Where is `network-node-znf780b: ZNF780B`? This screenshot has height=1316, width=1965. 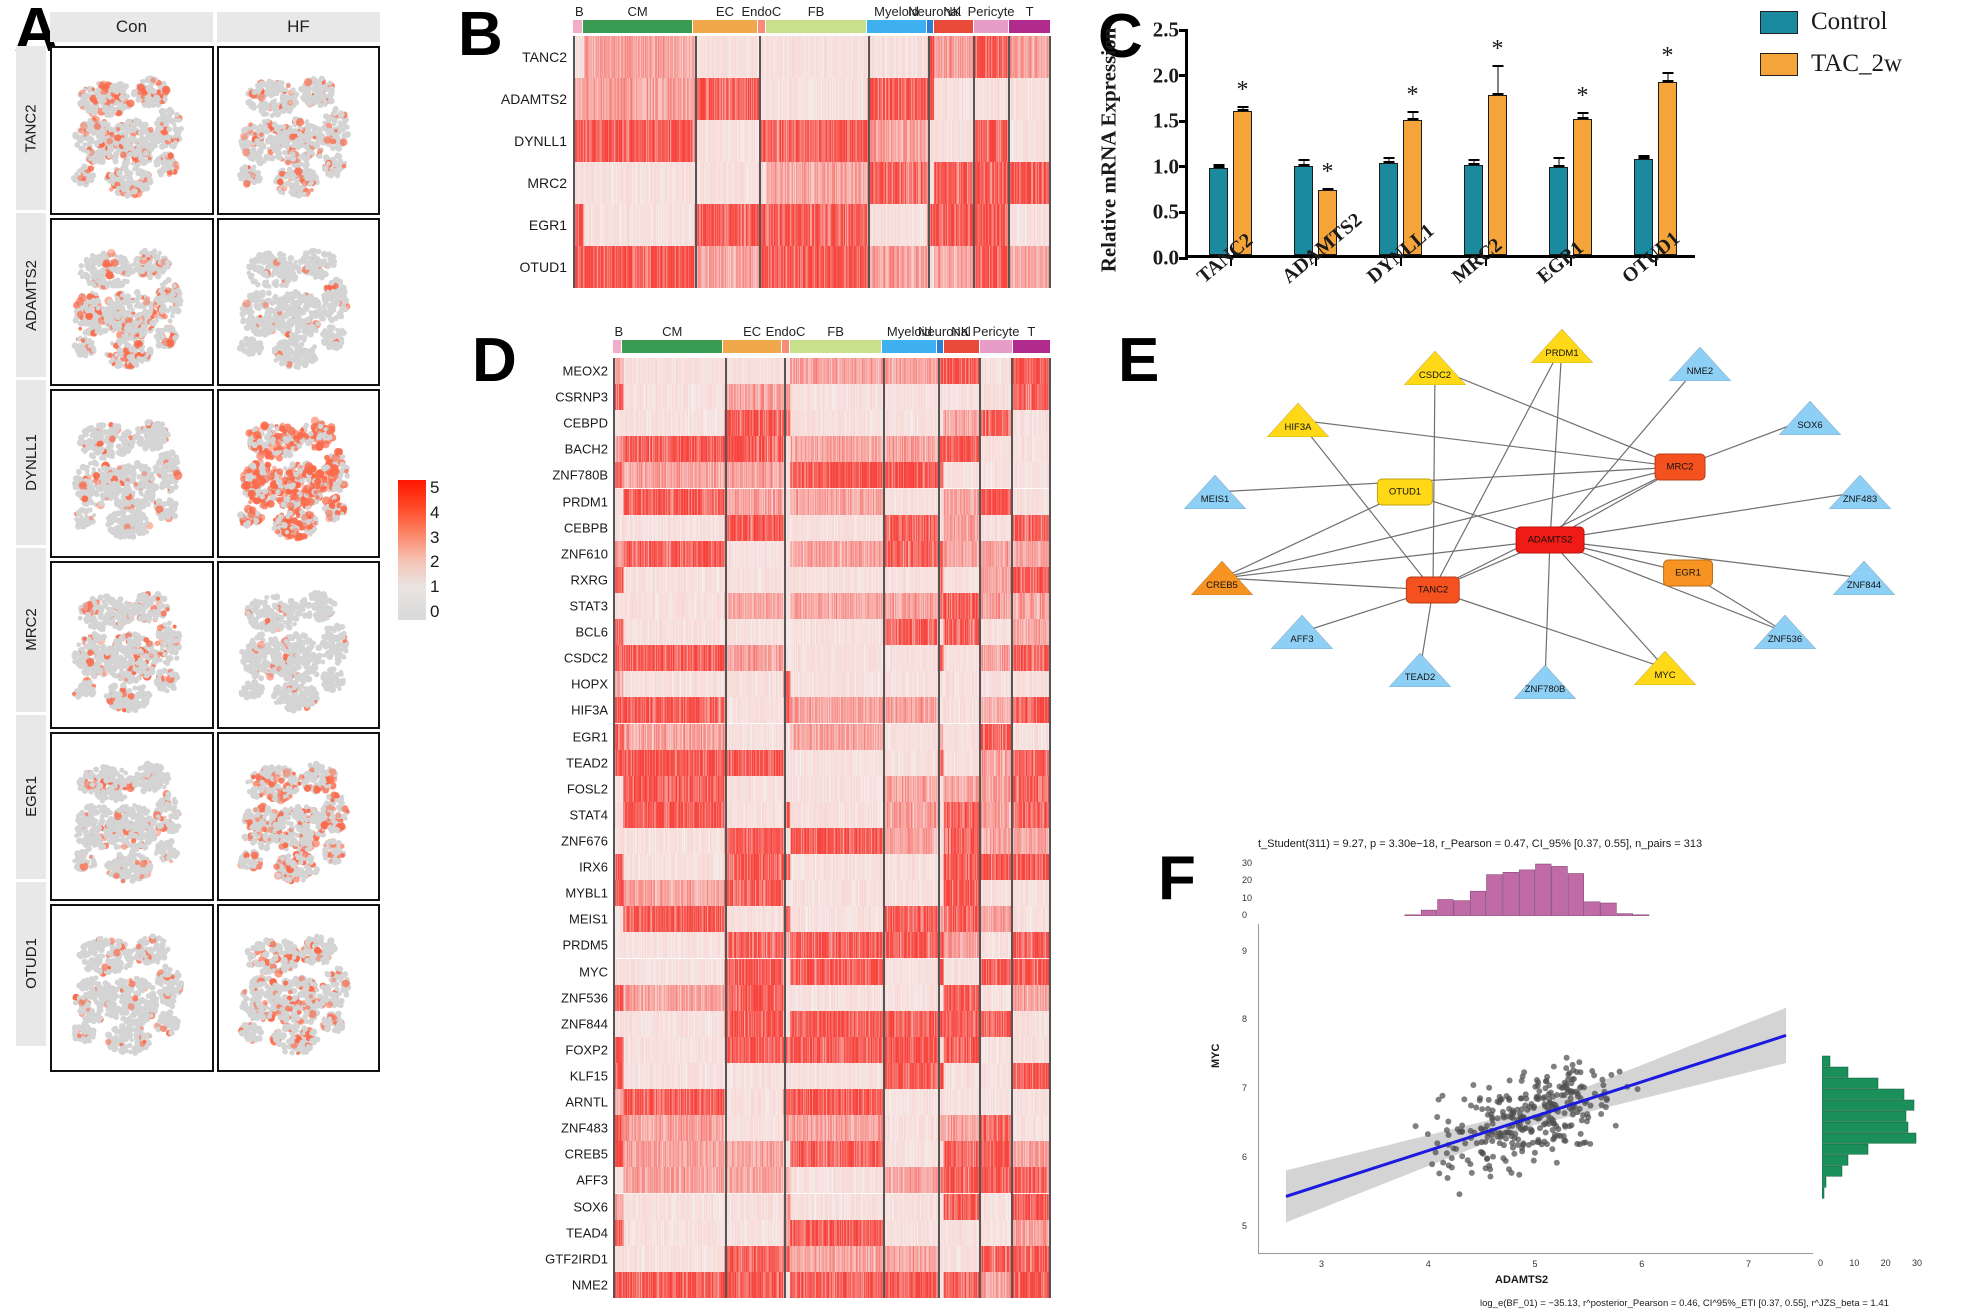
network-node-znf780b: ZNF780B is located at coordinates (1545, 682).